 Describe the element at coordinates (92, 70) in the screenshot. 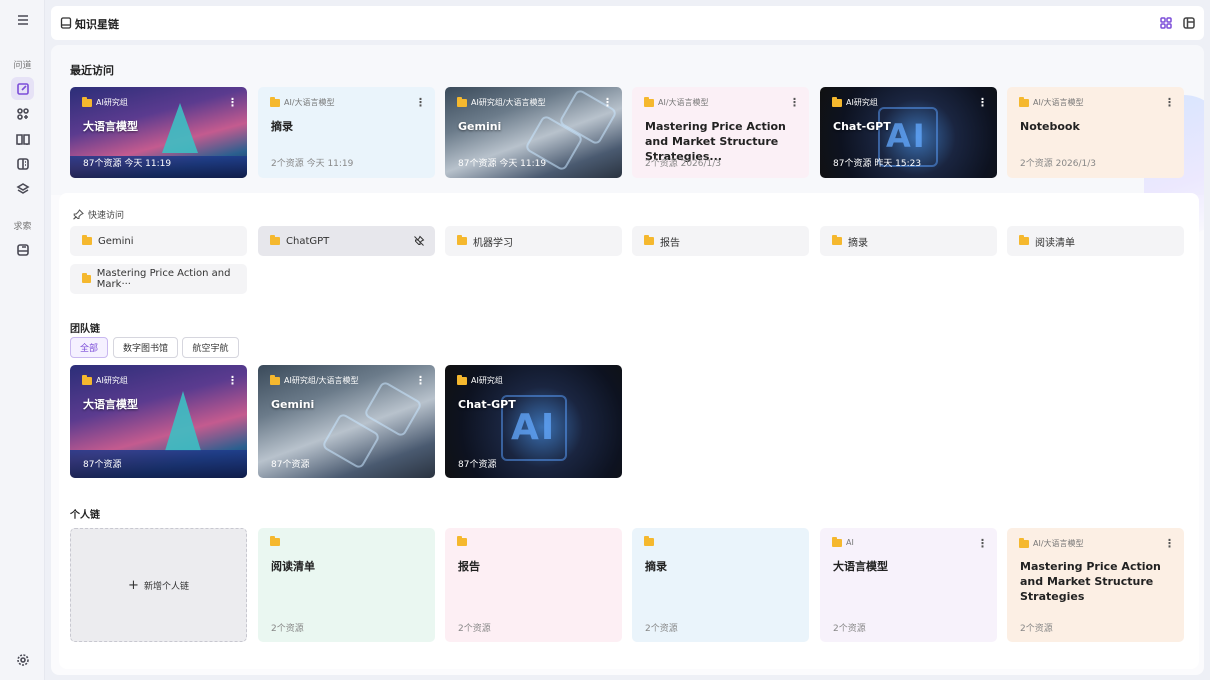

I see `recent-title: 最近访问` at that location.